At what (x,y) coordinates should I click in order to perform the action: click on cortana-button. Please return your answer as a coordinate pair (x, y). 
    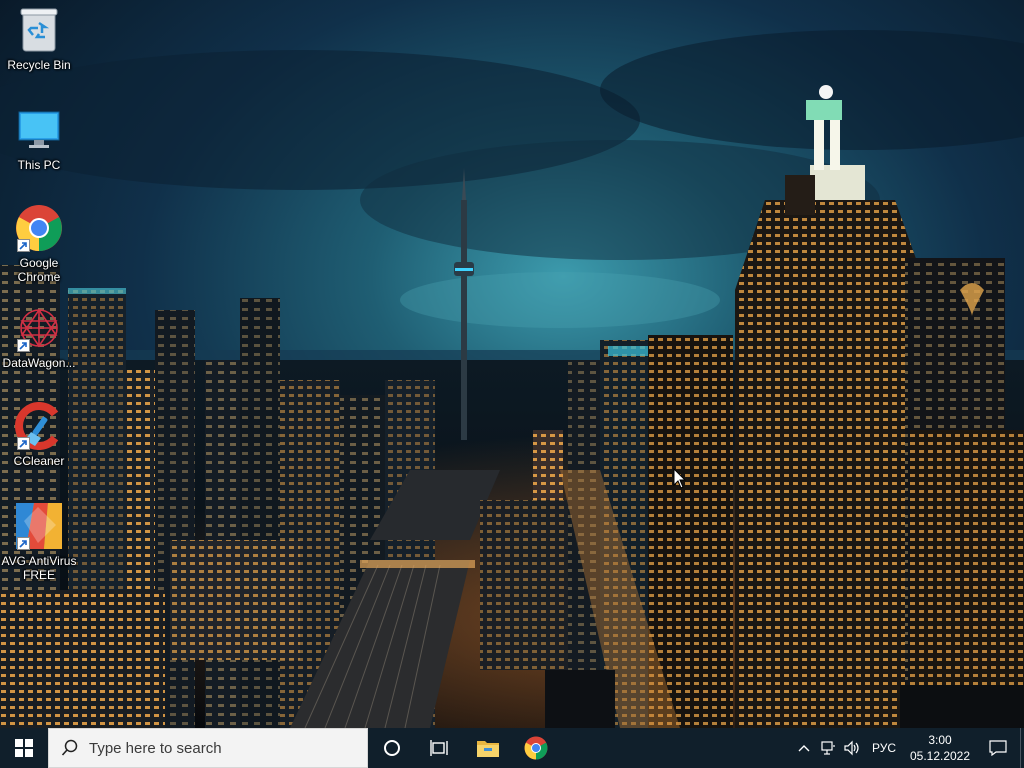
    Looking at the image, I should click on (392, 748).